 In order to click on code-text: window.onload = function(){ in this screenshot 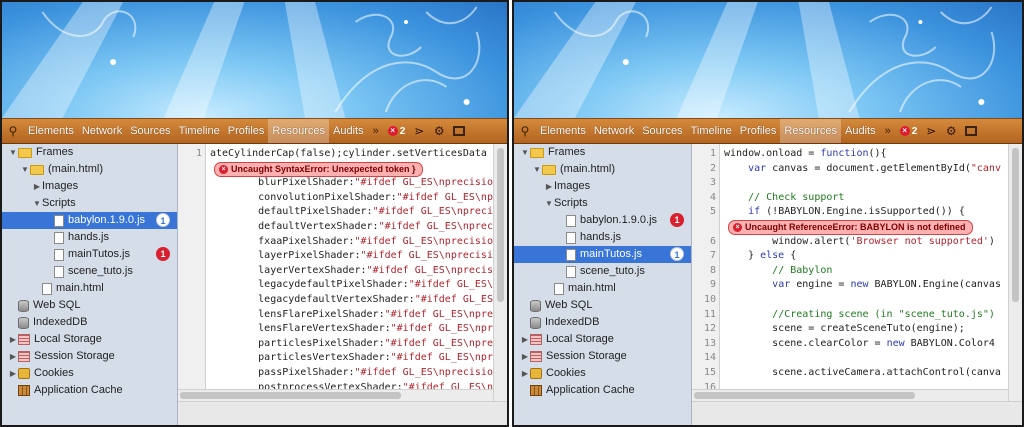, I will do `click(805, 154)`.